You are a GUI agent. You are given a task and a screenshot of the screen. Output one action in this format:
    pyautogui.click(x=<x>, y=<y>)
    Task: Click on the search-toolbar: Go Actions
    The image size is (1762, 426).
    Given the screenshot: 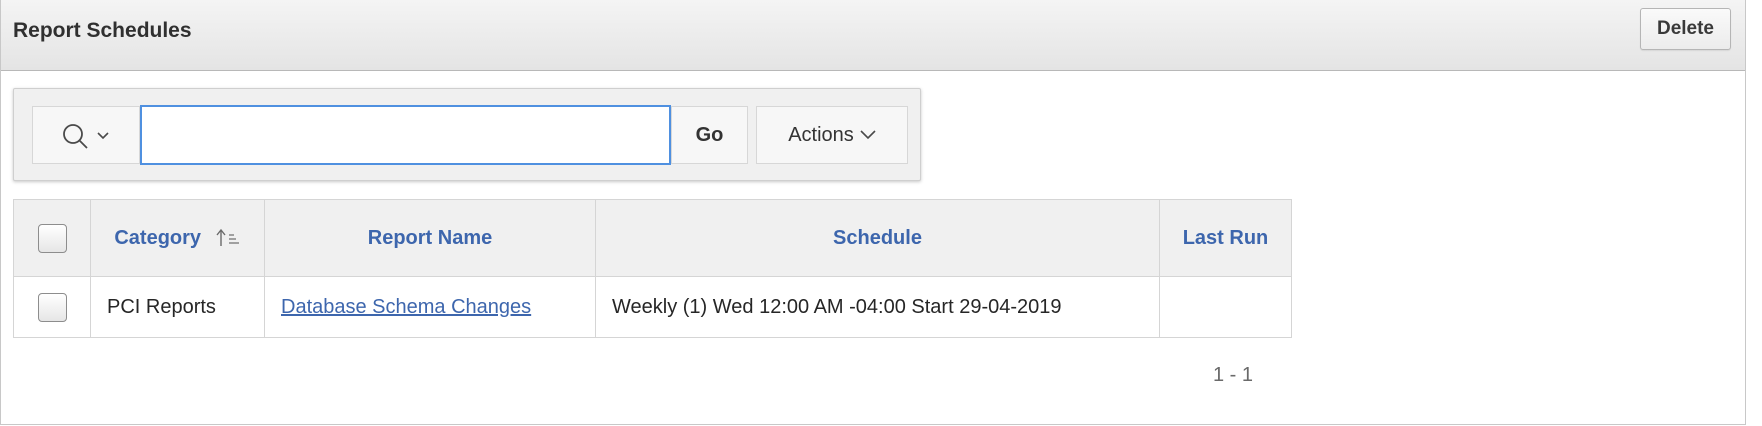 What is the action you would take?
    pyautogui.click(x=467, y=134)
    